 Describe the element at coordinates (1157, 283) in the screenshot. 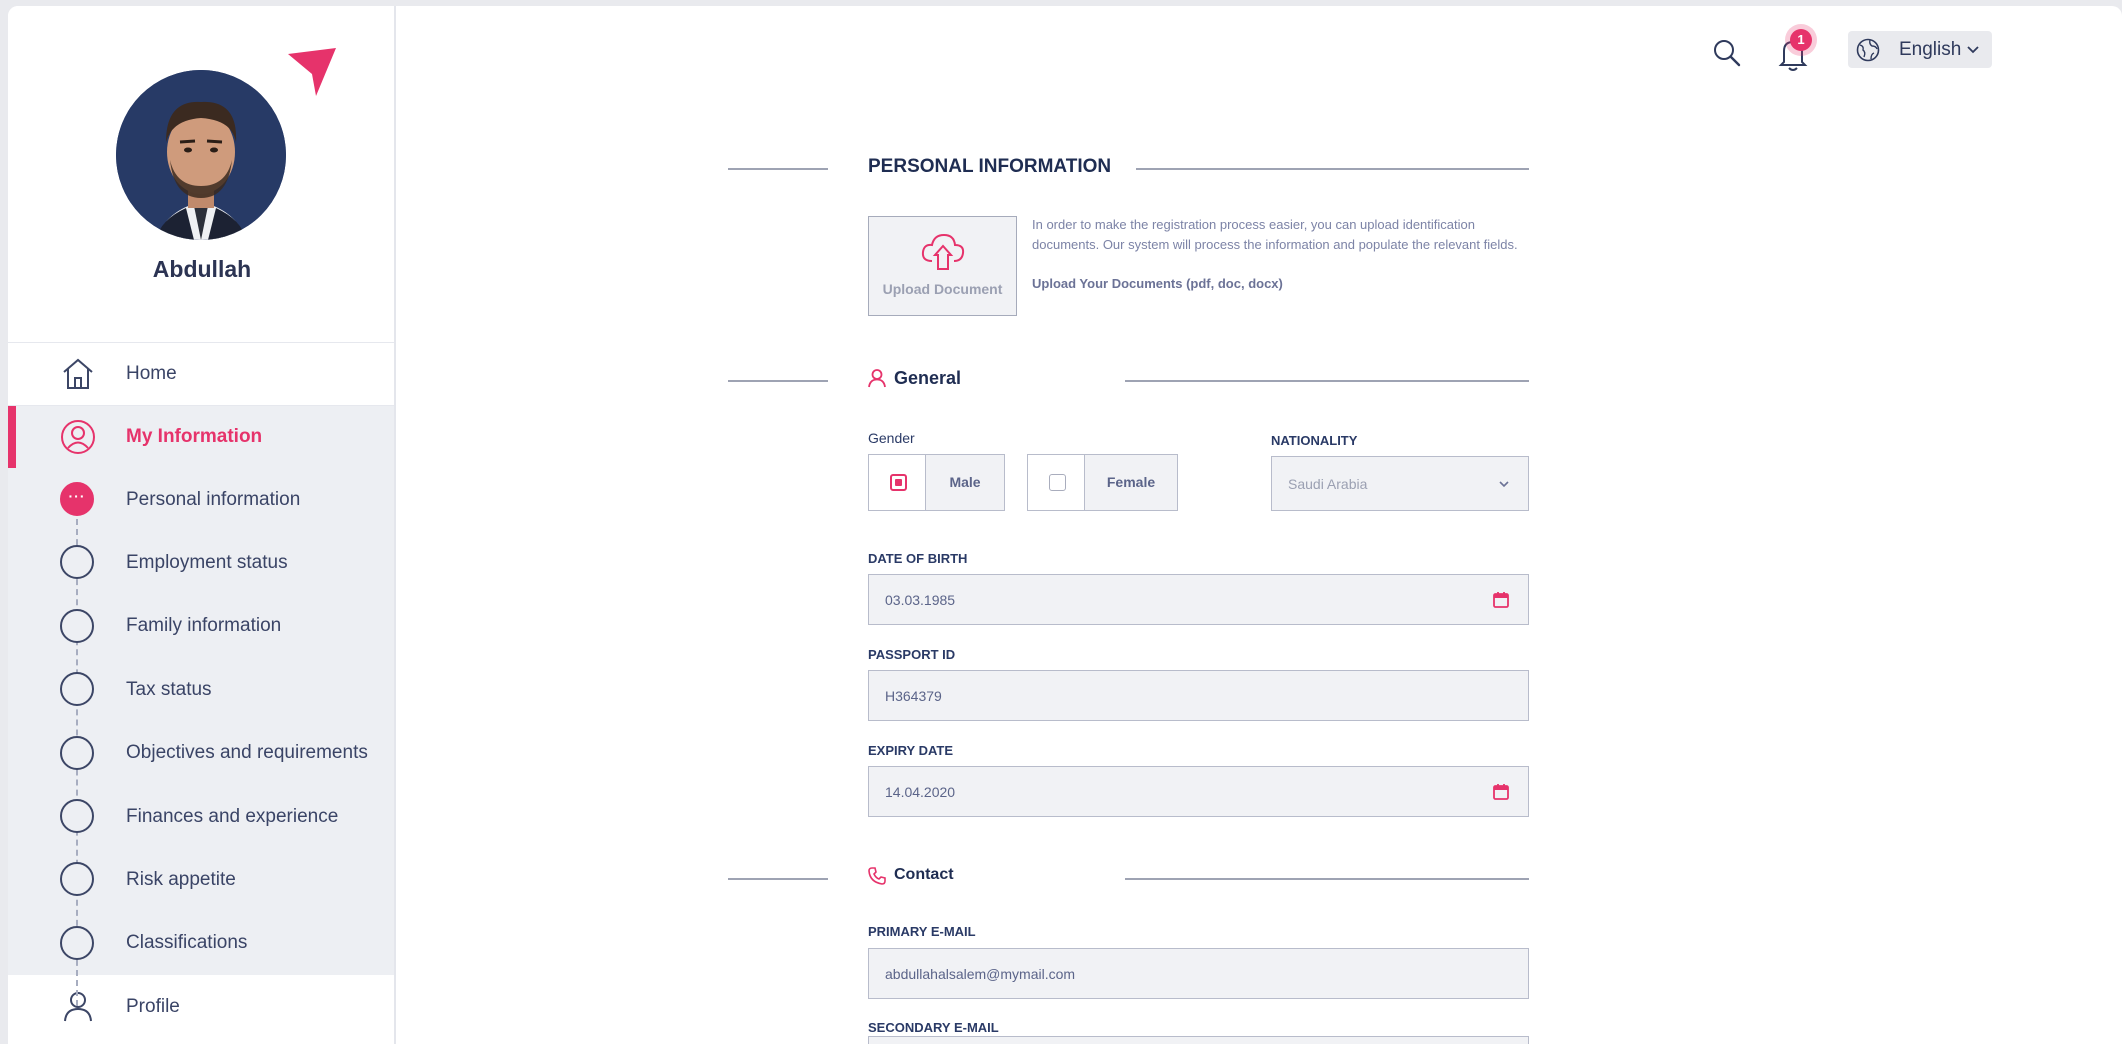

I see `upload-formats: Upload Your Documents (pdf, doc, docx)` at that location.